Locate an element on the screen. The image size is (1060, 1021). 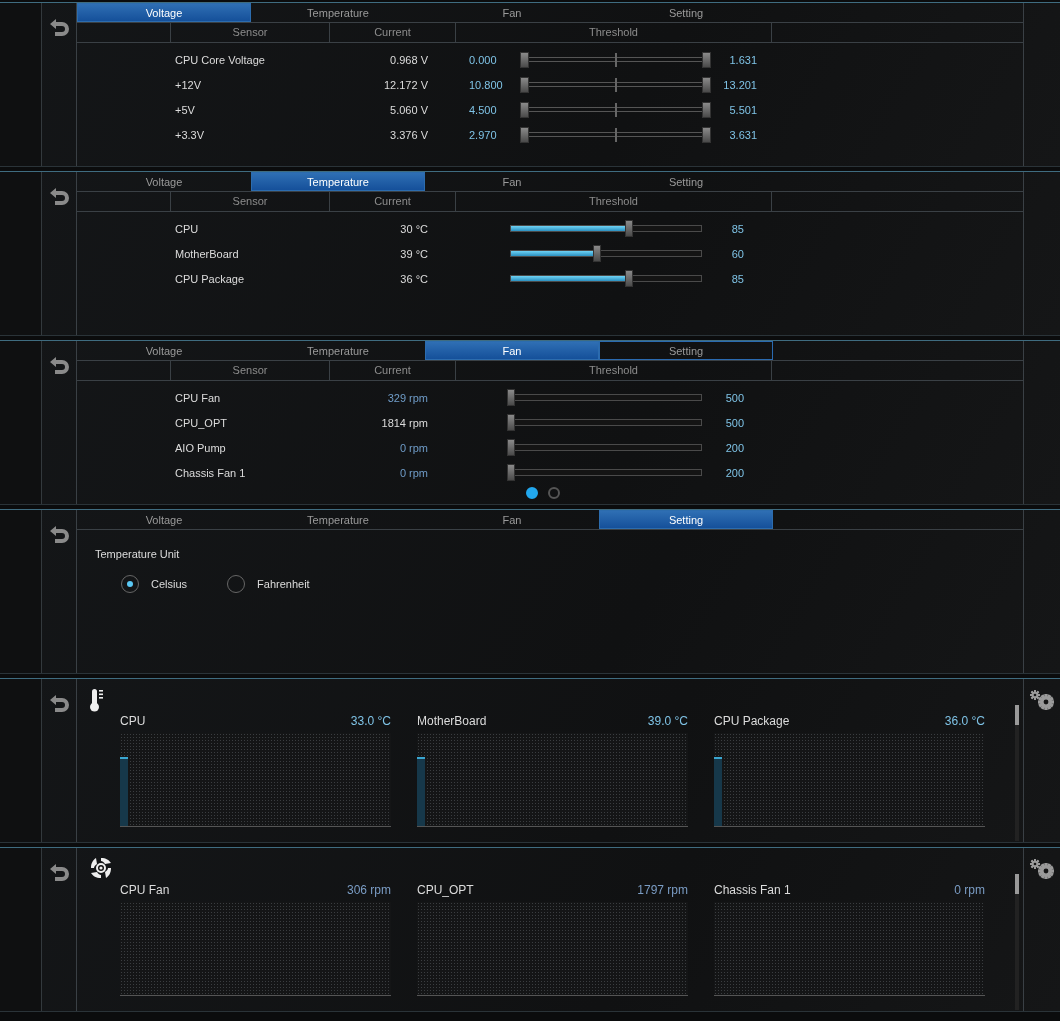
current-value: 36 °C is located at coordinates (414, 278).